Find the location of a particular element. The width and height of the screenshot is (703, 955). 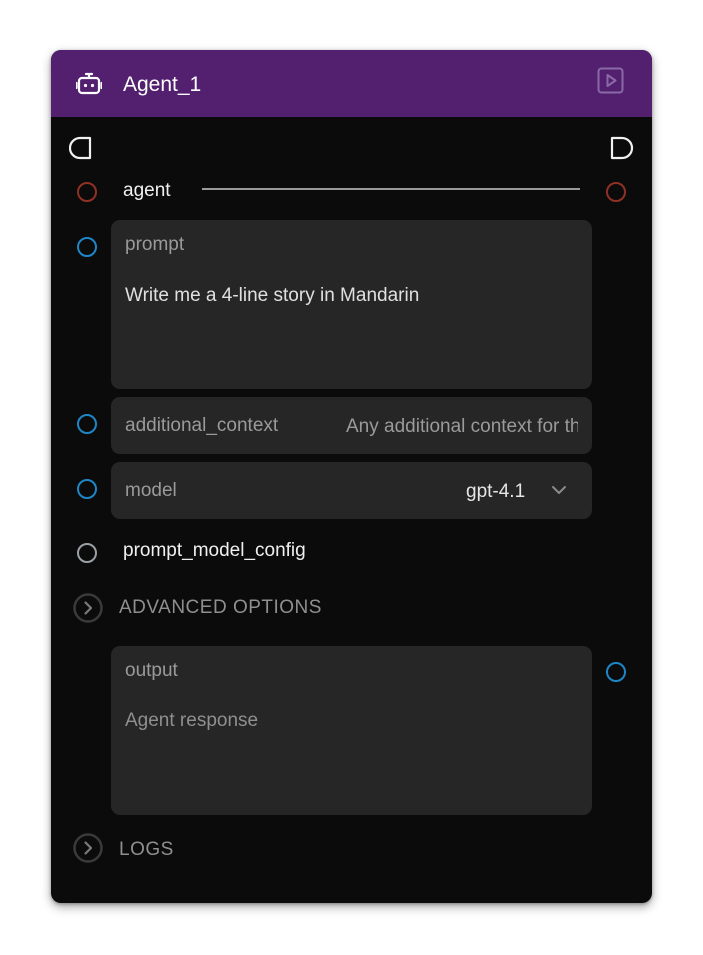

additional-context-input: Any additional context for the agent is located at coordinates (461, 425).